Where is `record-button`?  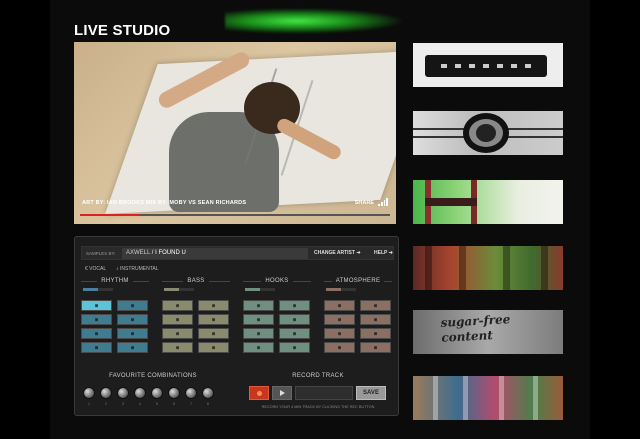 record-button is located at coordinates (259, 393).